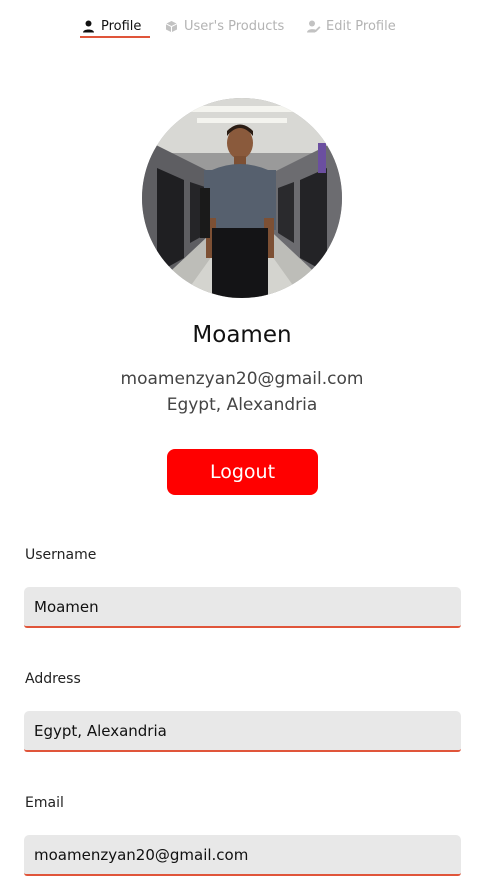 The width and height of the screenshot is (479, 886). I want to click on username-field, so click(242, 607).